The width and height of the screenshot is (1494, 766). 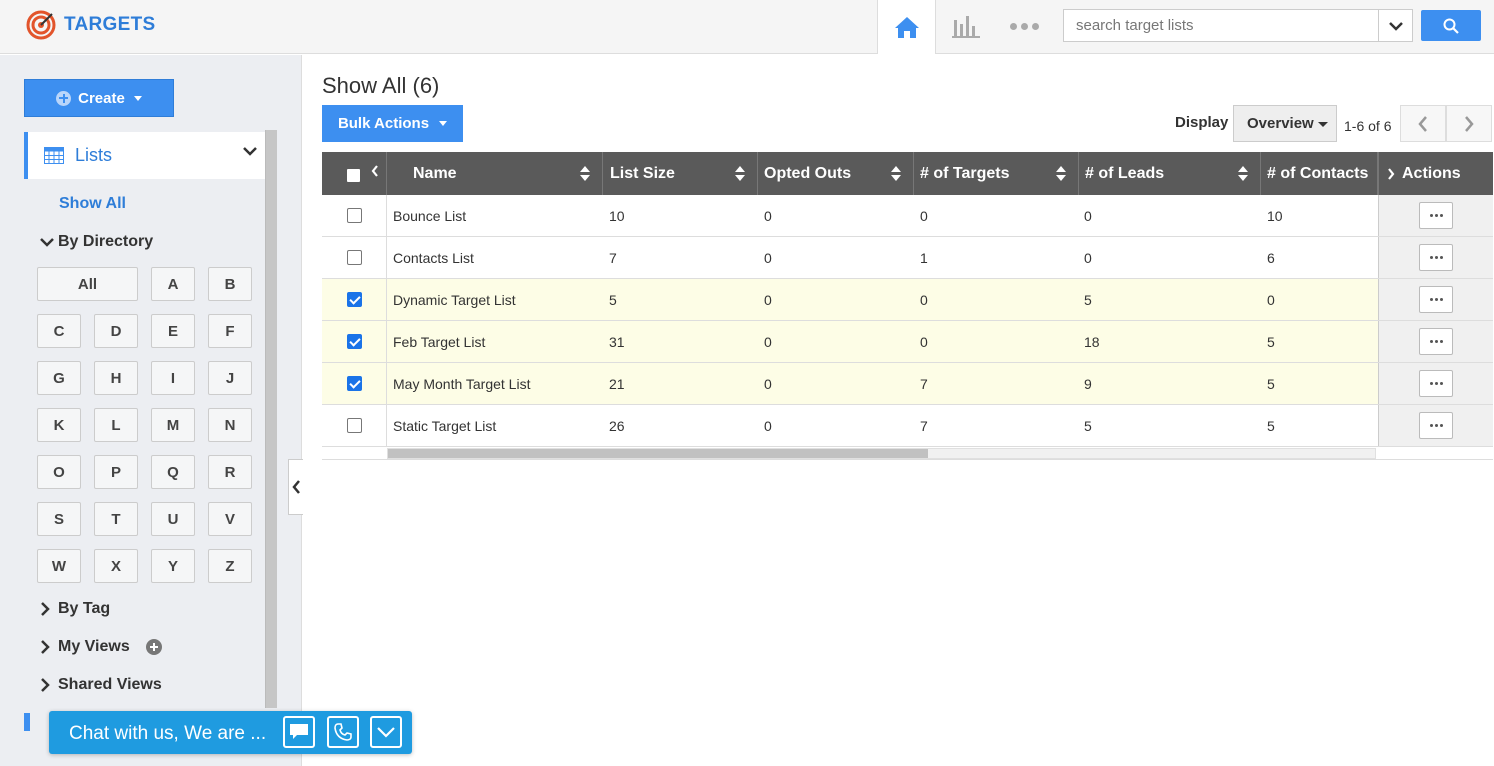 What do you see at coordinates (116, 378) in the screenshot?
I see `letter-button: H` at bounding box center [116, 378].